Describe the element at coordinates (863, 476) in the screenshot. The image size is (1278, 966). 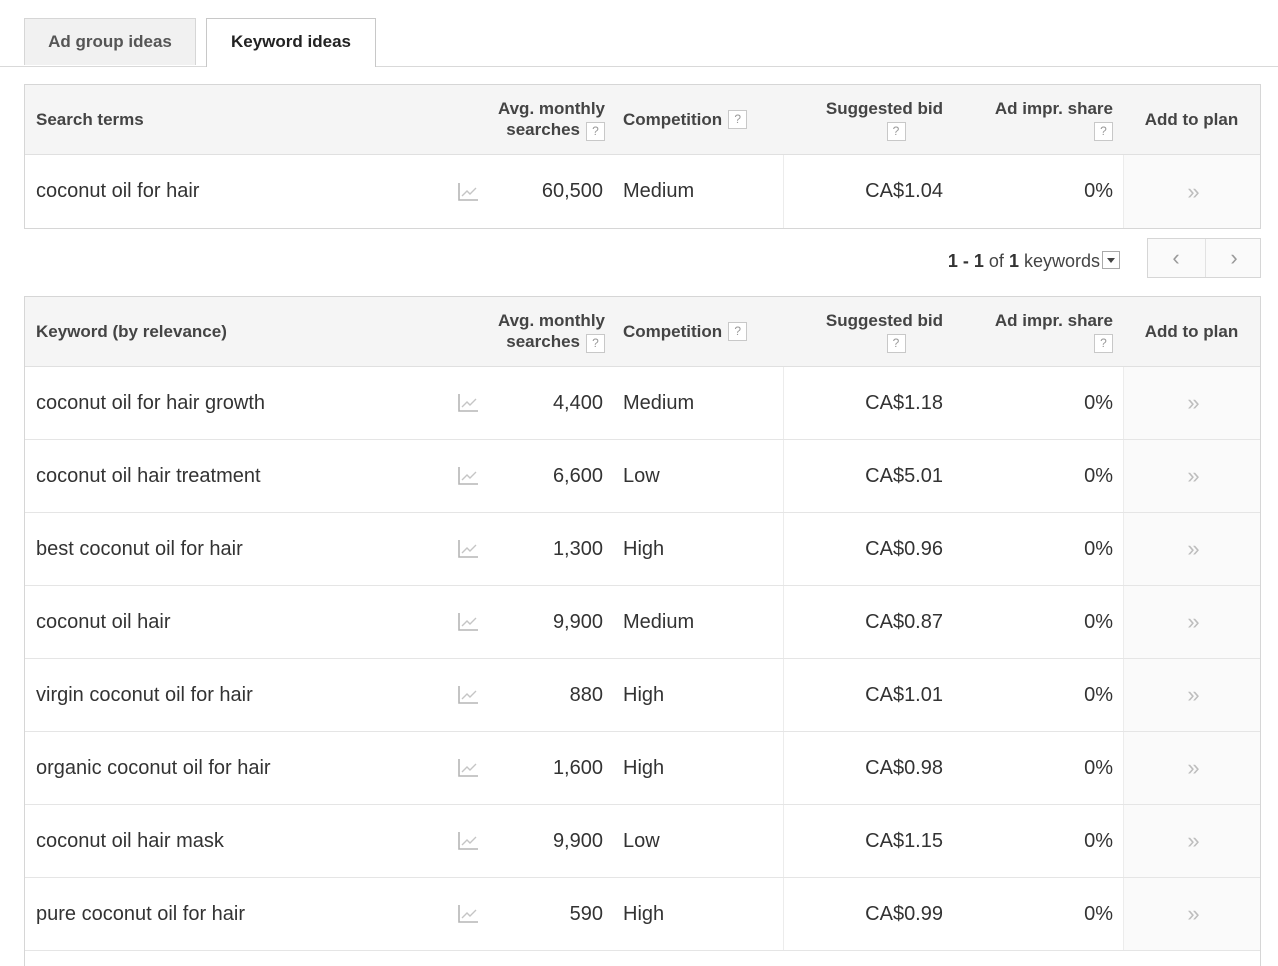
I see `suggested-bid: CA$5.01` at that location.